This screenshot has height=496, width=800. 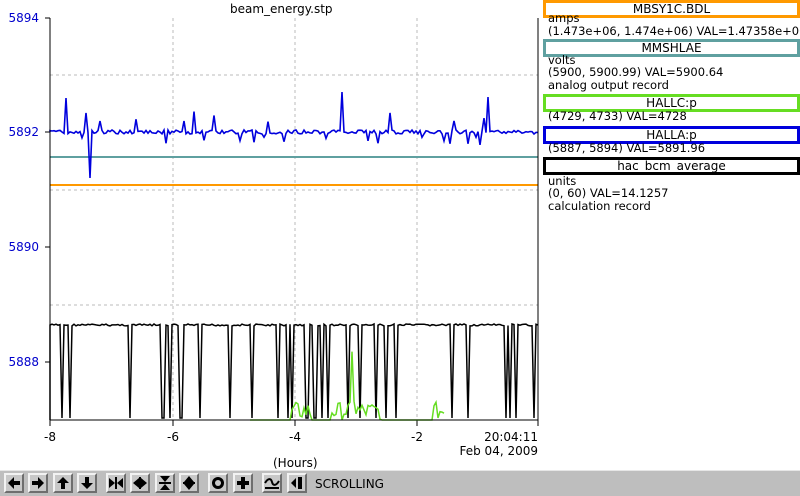 What do you see at coordinates (23, 362) in the screenshot?
I see `y-tick-label: 5888` at bounding box center [23, 362].